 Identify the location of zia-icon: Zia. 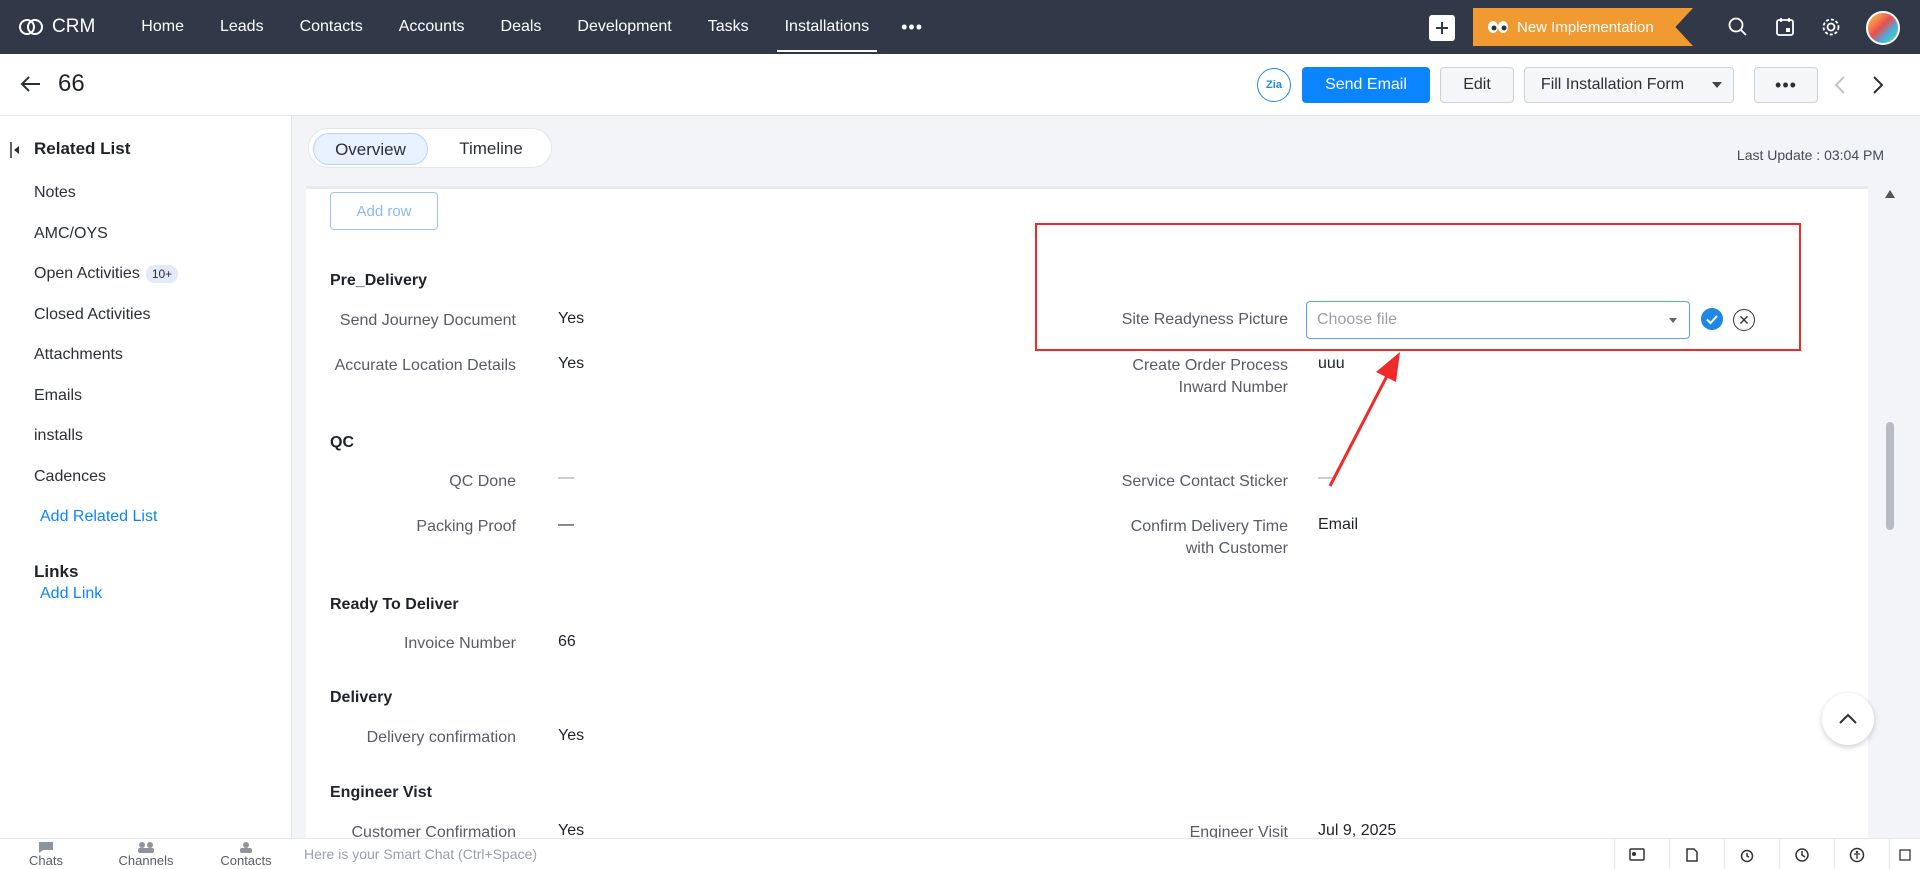
(1274, 85).